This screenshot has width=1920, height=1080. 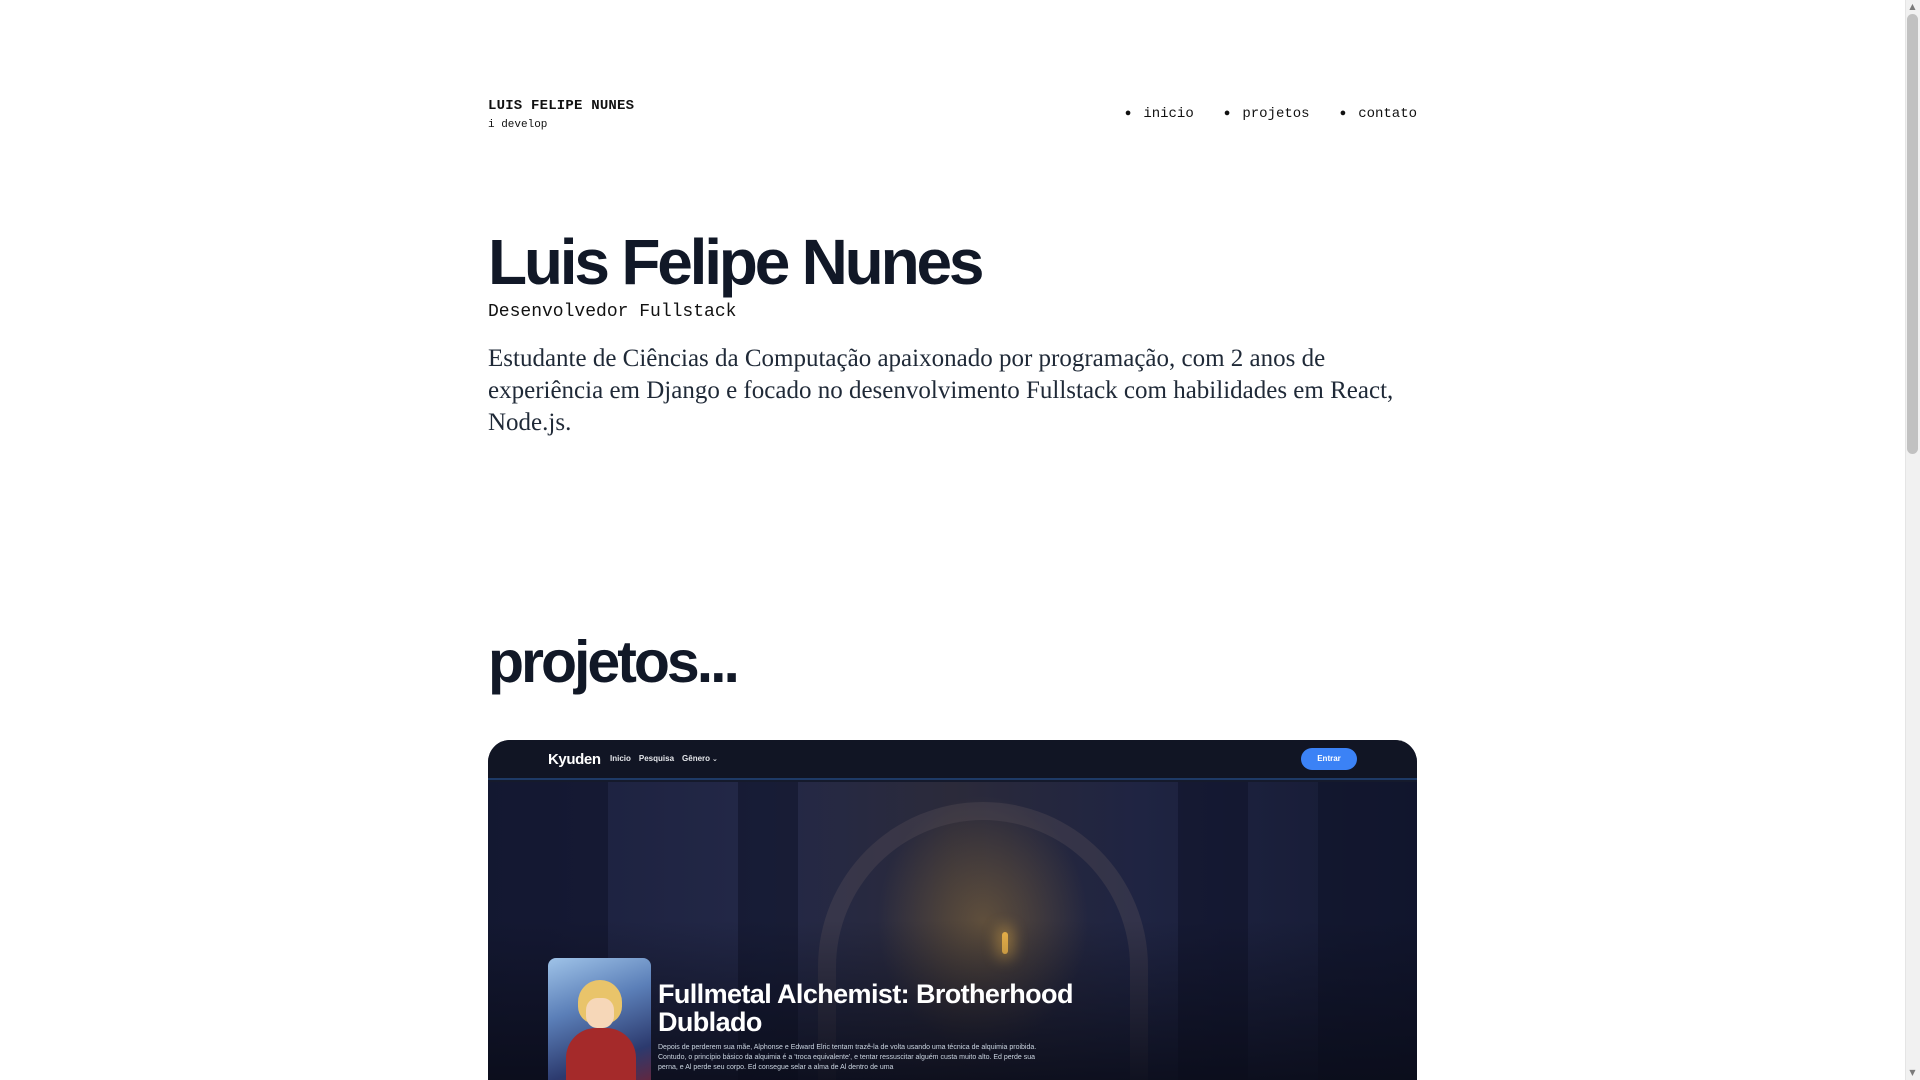 What do you see at coordinates (1912, 1073) in the screenshot?
I see `scroll-down-arrow-icon: ▼` at bounding box center [1912, 1073].